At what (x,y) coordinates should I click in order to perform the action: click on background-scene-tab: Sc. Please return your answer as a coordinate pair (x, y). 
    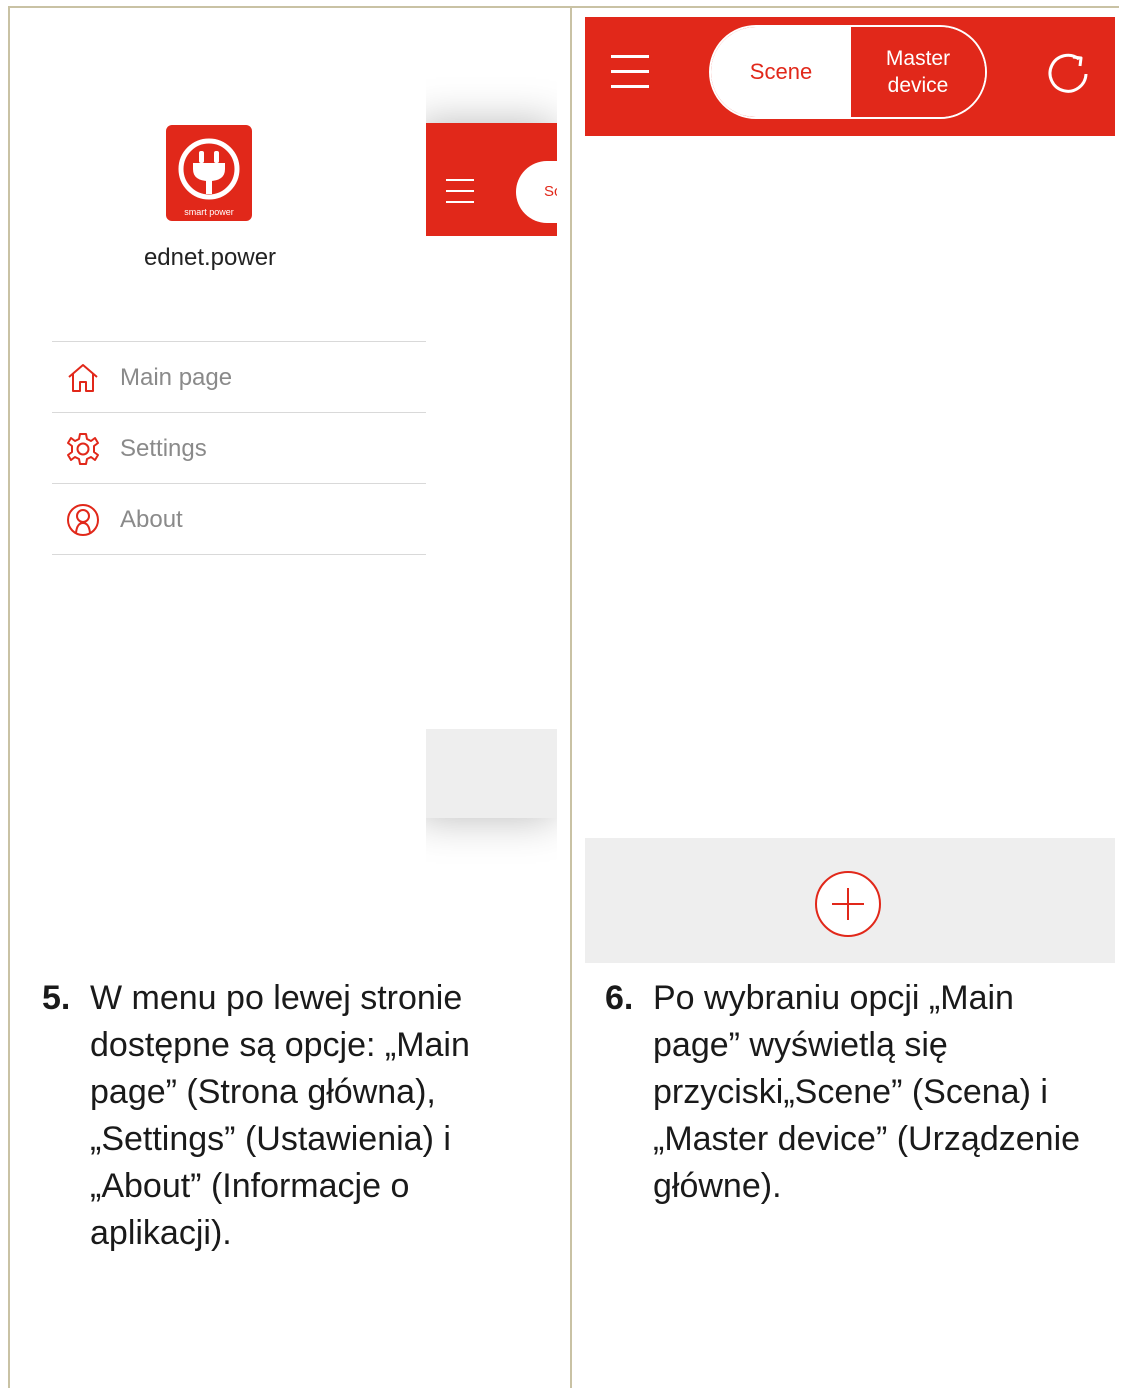
    Looking at the image, I should click on (536, 192).